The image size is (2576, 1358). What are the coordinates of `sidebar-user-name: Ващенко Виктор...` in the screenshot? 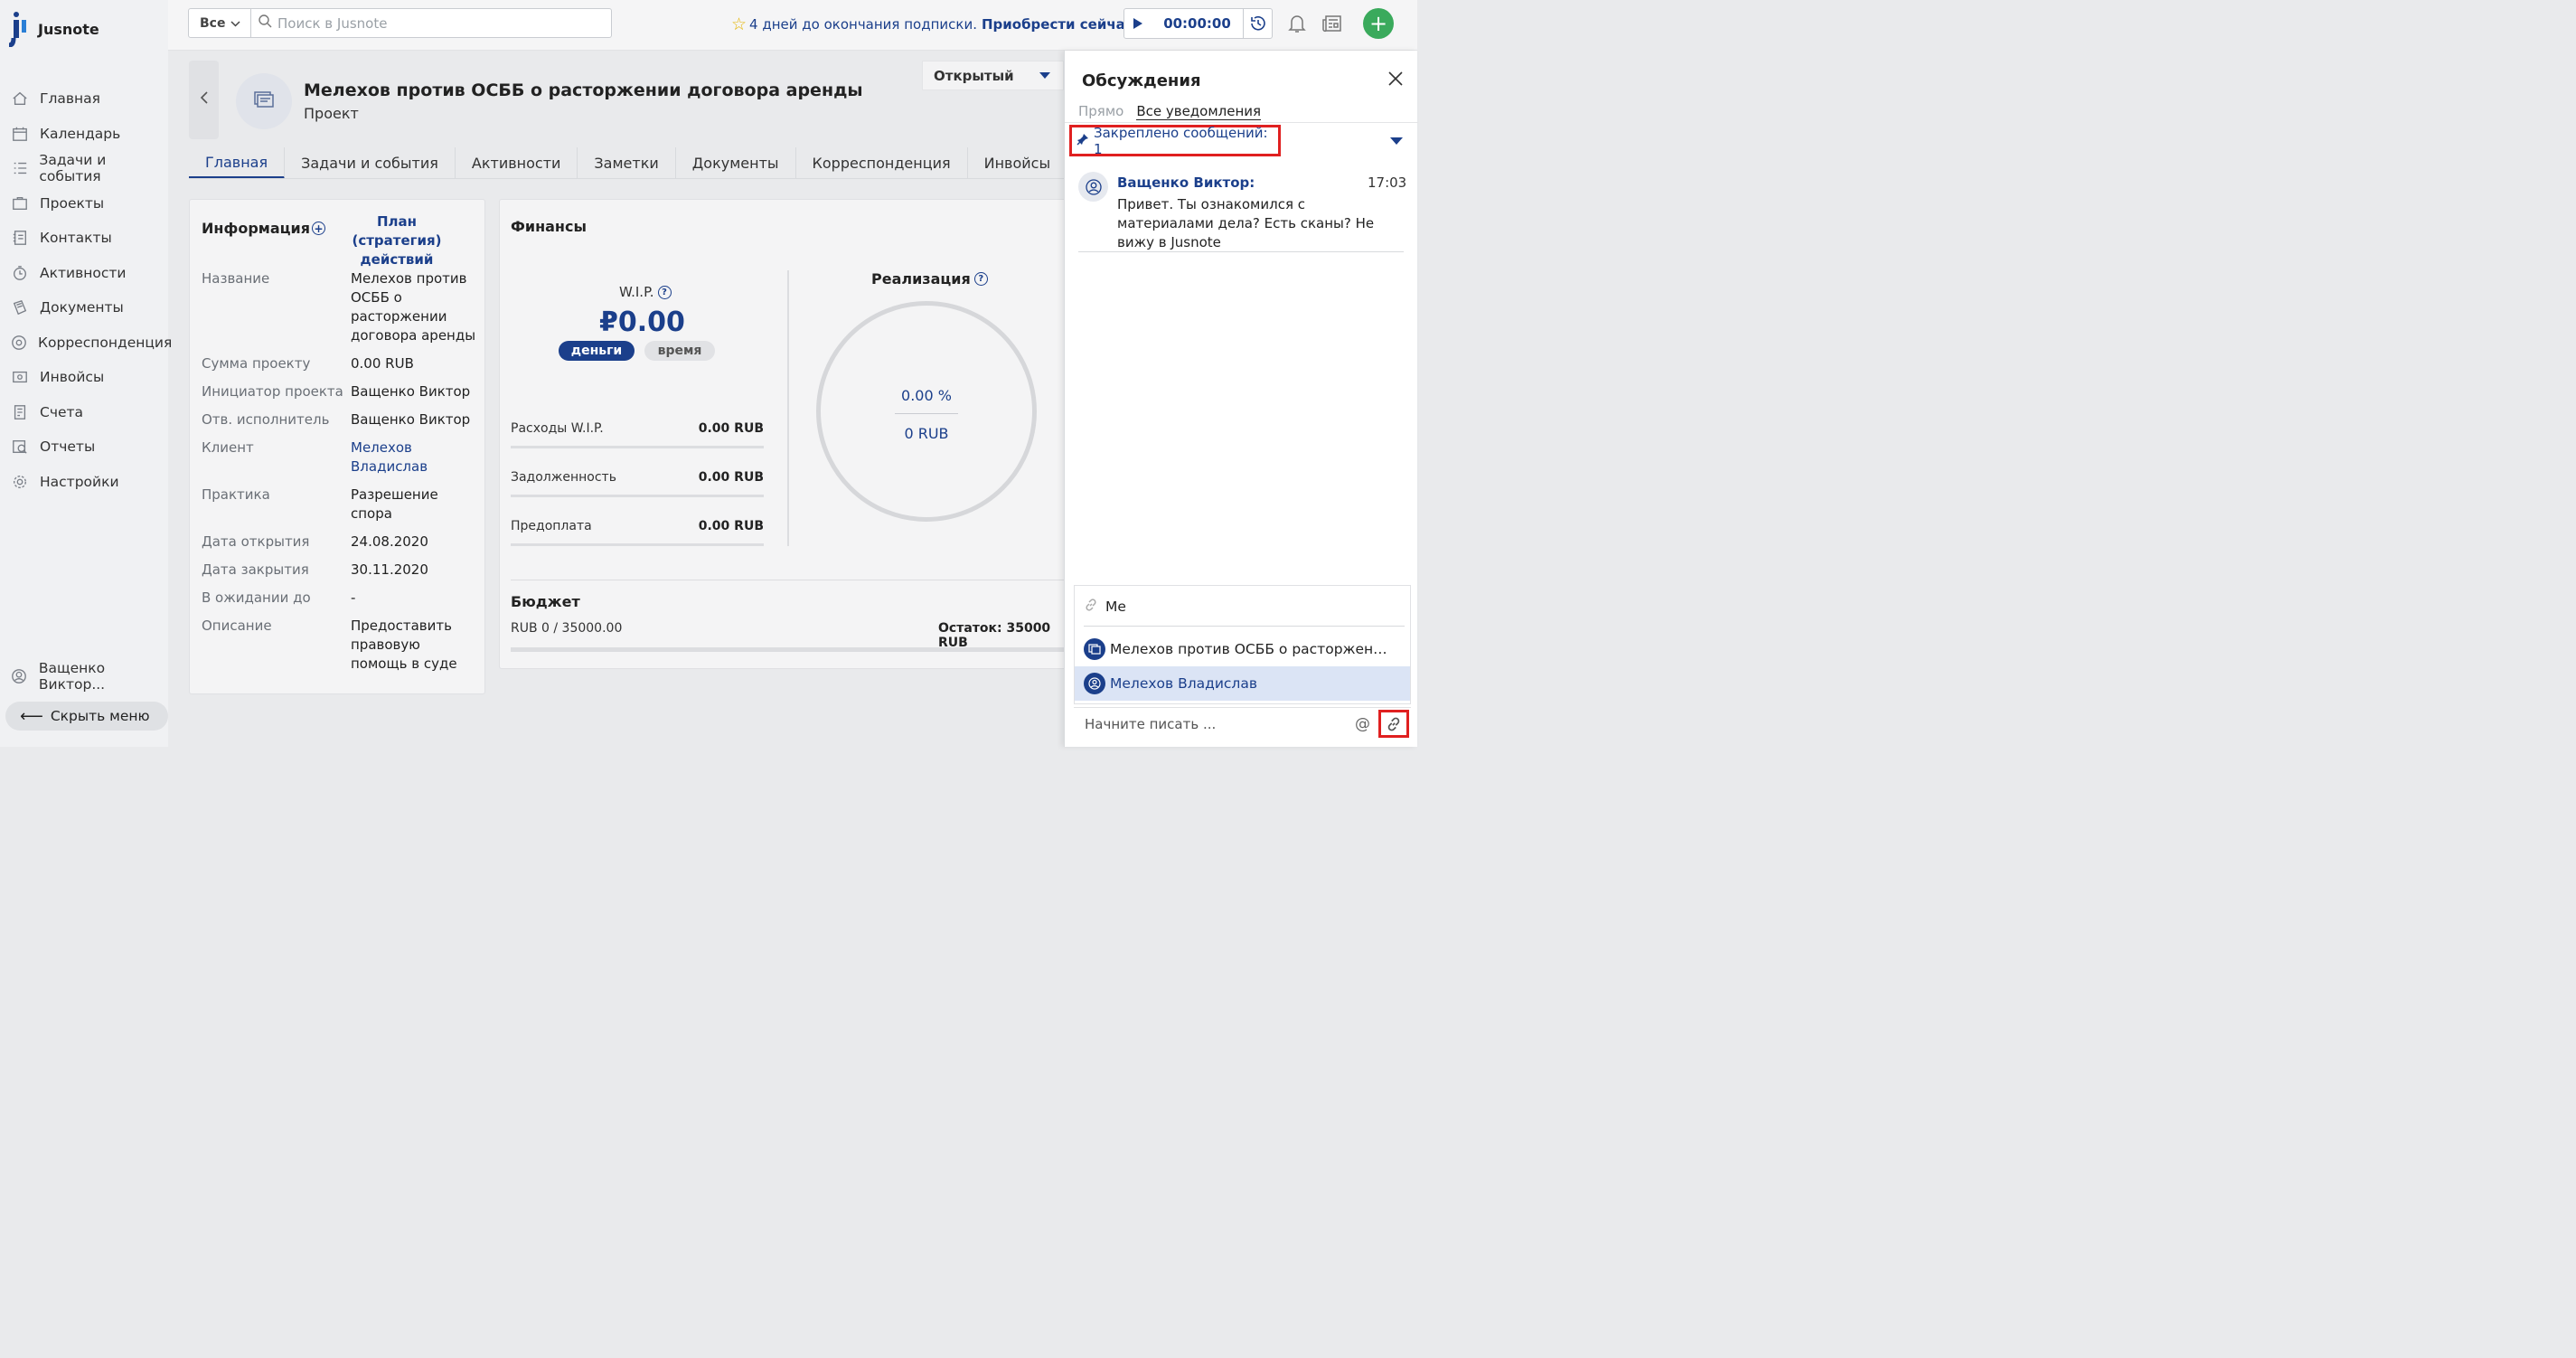 It's located at (72, 677).